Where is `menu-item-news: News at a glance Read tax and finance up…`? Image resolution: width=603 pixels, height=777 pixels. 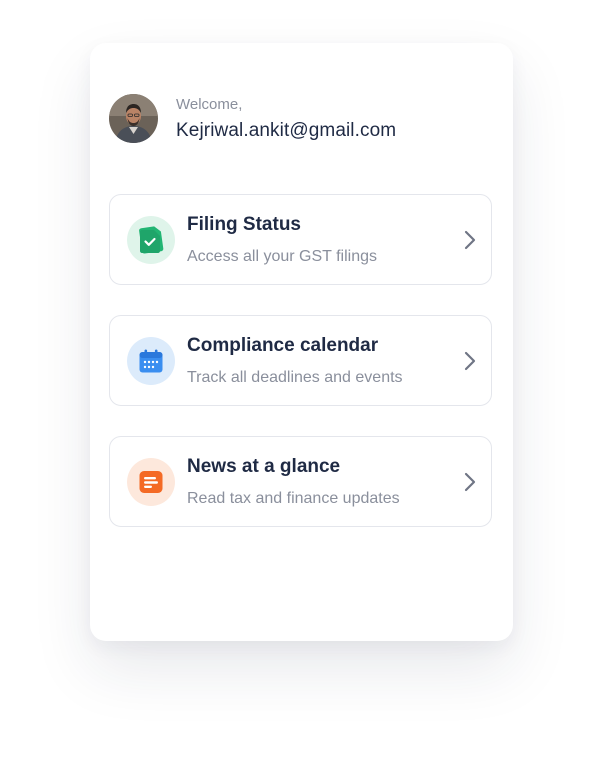
menu-item-news: News at a glance Read tax and finance up… is located at coordinates (300, 481).